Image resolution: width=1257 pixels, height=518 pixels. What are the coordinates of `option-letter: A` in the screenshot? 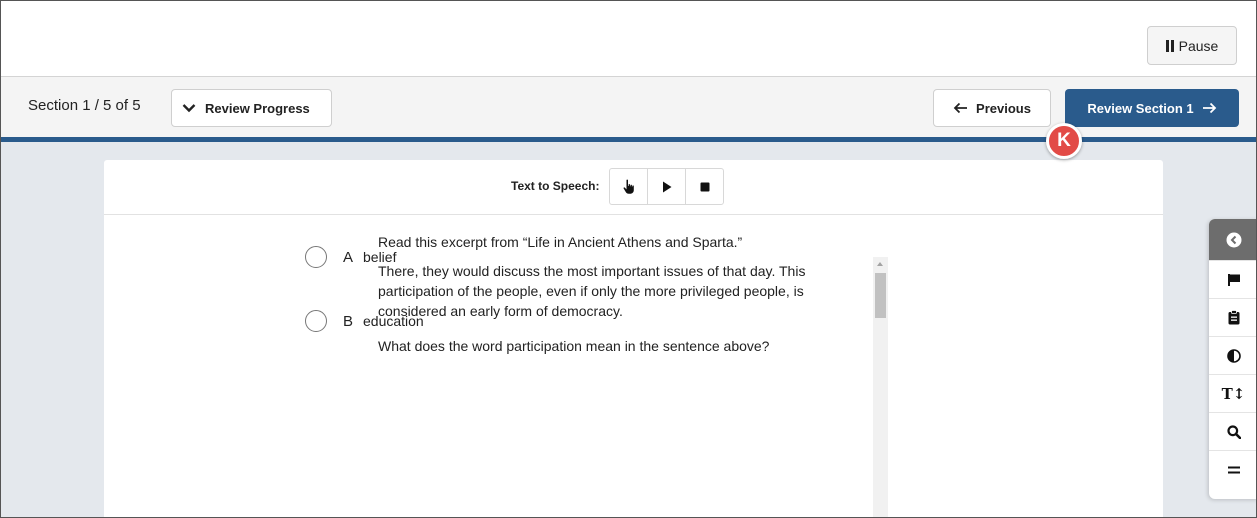 It's located at (348, 257).